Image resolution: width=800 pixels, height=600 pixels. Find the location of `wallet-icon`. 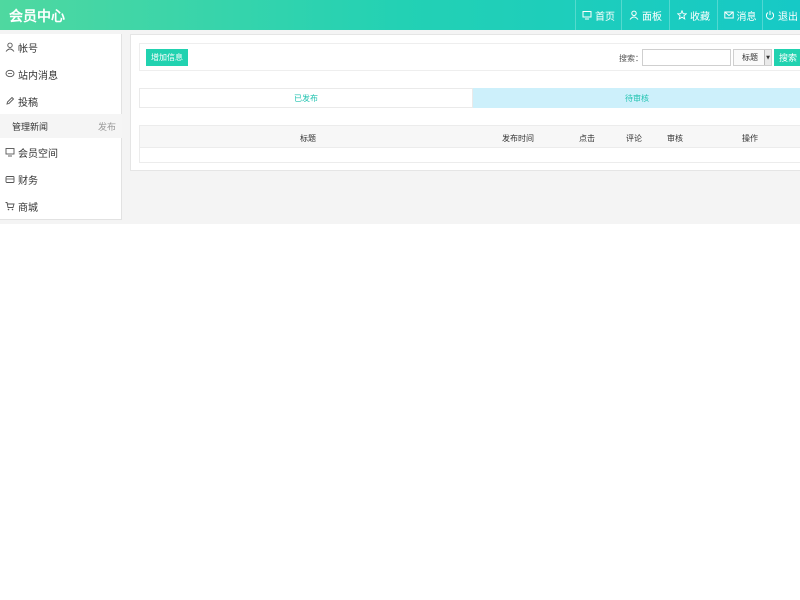

wallet-icon is located at coordinates (10, 179).